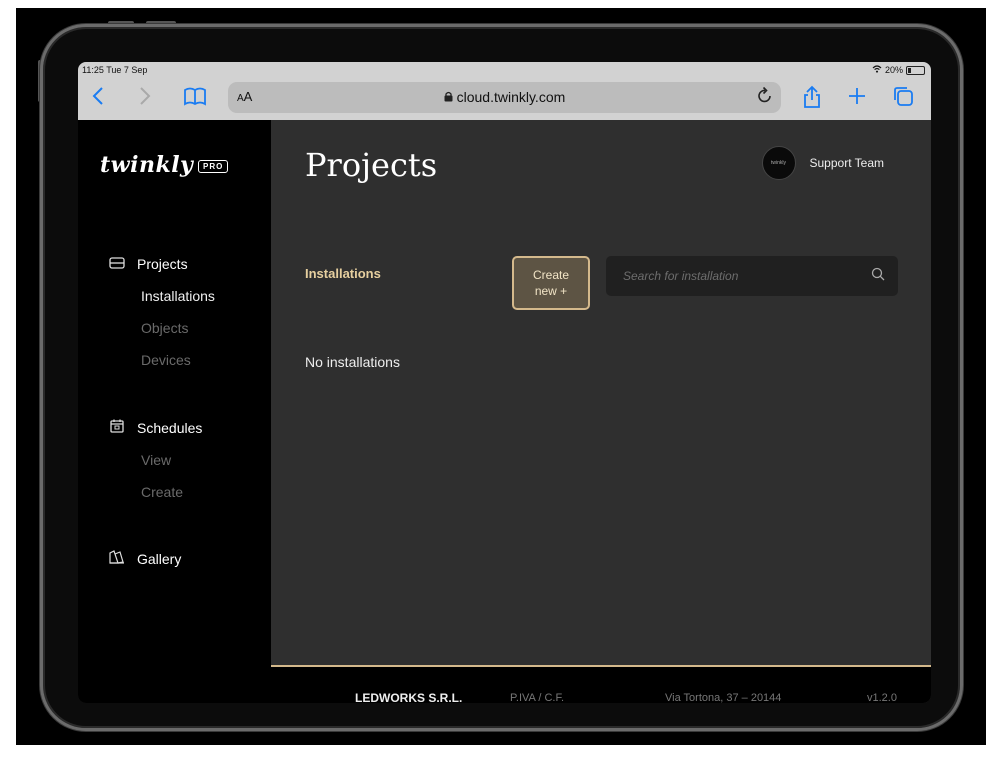 The width and height of the screenshot is (1002, 759). Describe the element at coordinates (145, 99) in the screenshot. I see `forward-icon` at that location.